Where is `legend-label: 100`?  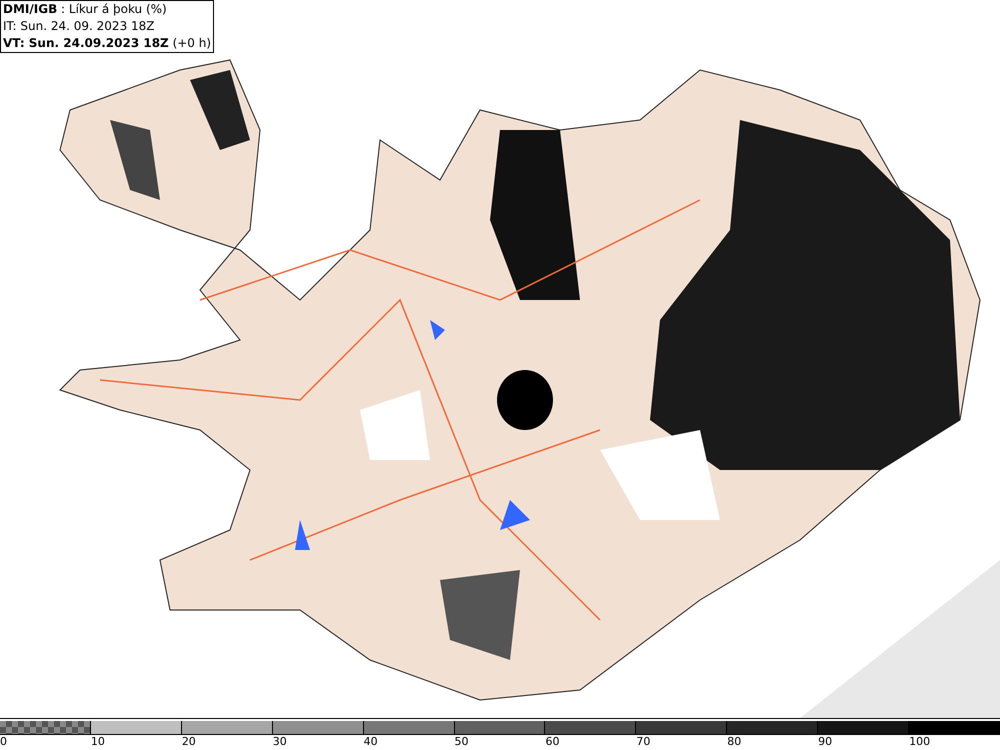
legend-label: 100 is located at coordinates (919, 742).